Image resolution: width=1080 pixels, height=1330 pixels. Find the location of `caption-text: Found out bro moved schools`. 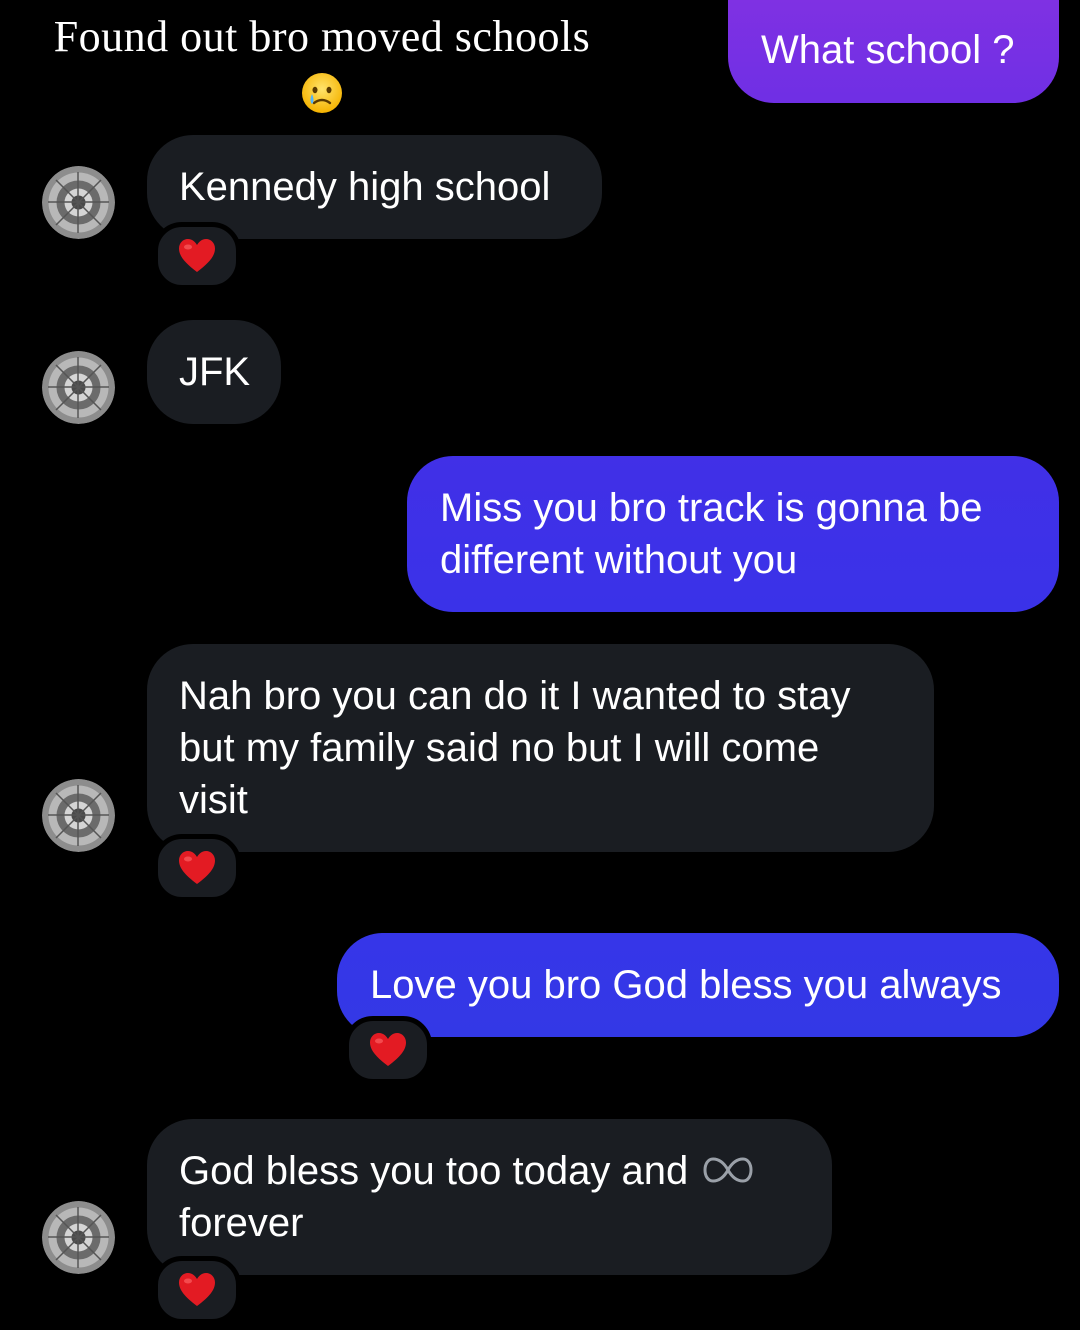

caption-text: Found out bro moved schools is located at coordinates (322, 36).